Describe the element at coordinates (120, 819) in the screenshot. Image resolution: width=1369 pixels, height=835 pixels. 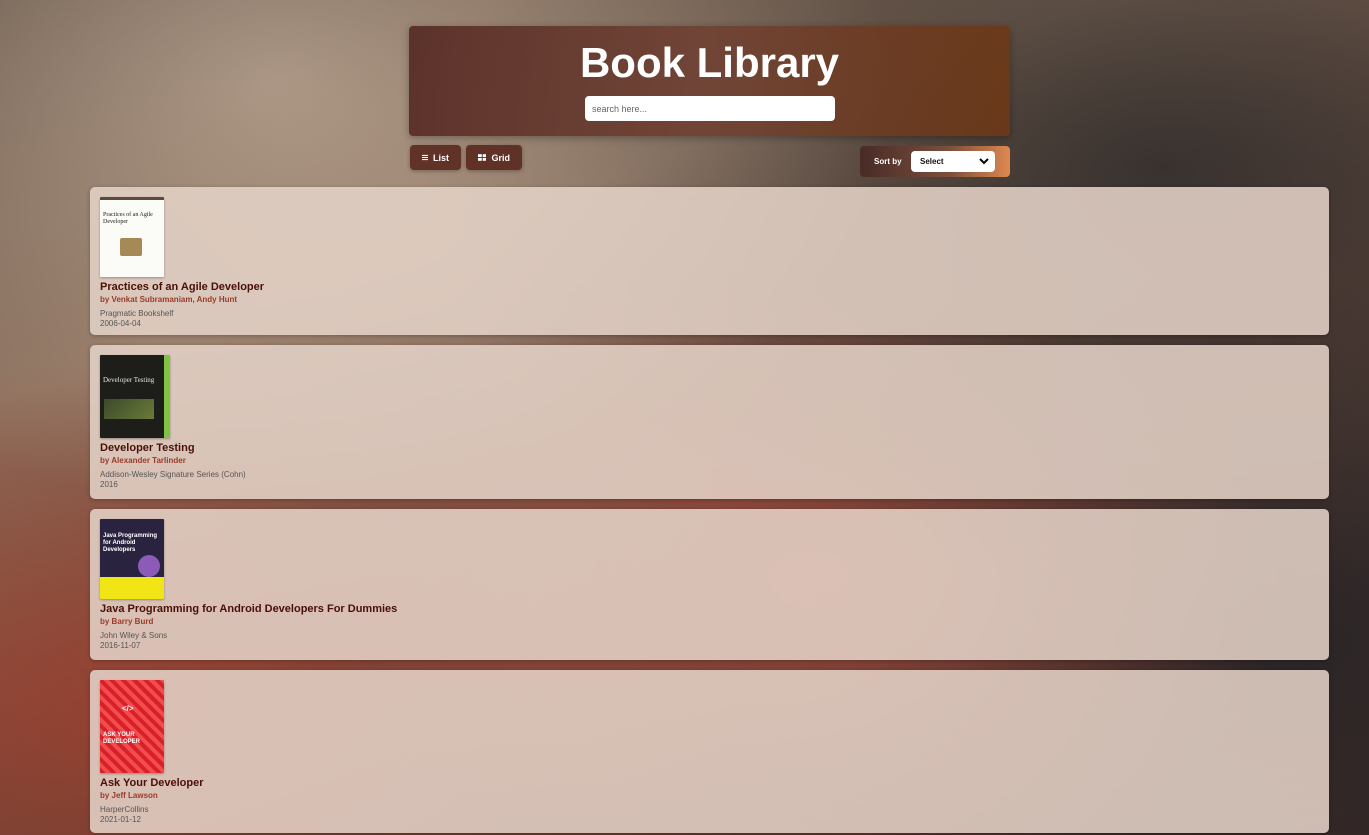
I see `book-date: 2021-01-12` at that location.